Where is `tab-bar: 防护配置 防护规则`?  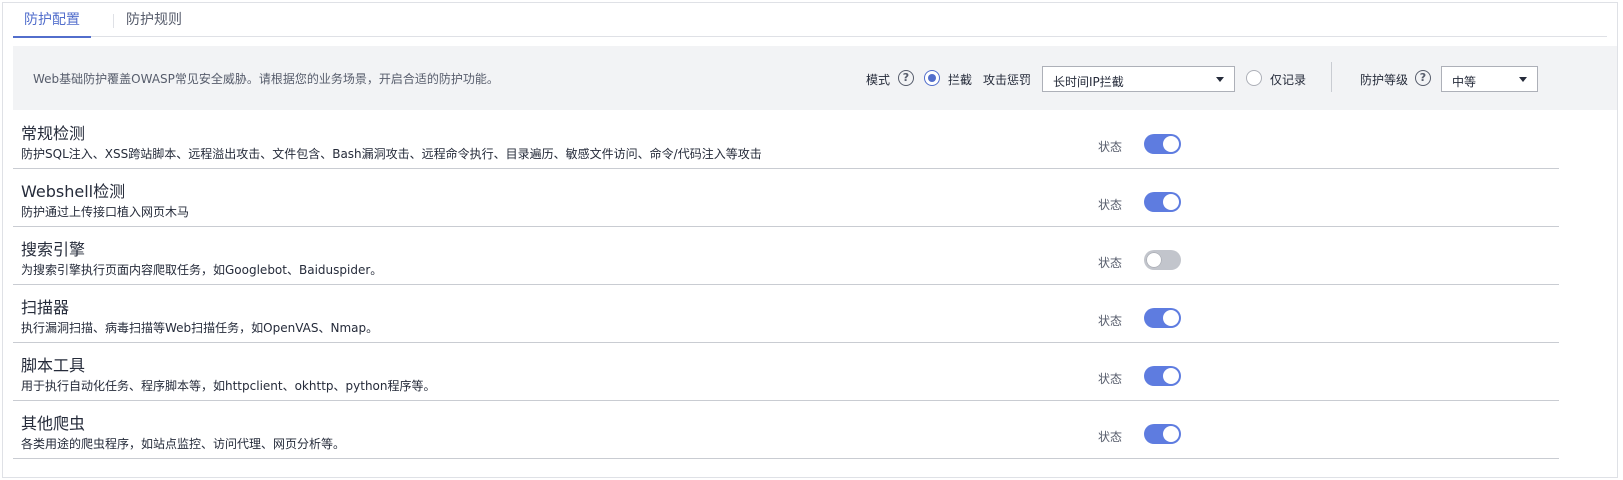 tab-bar: 防护配置 防护规则 is located at coordinates (810, 20).